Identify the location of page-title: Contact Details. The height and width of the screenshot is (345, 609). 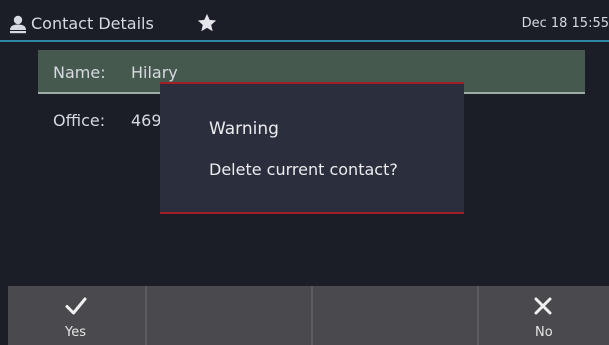
(92, 23).